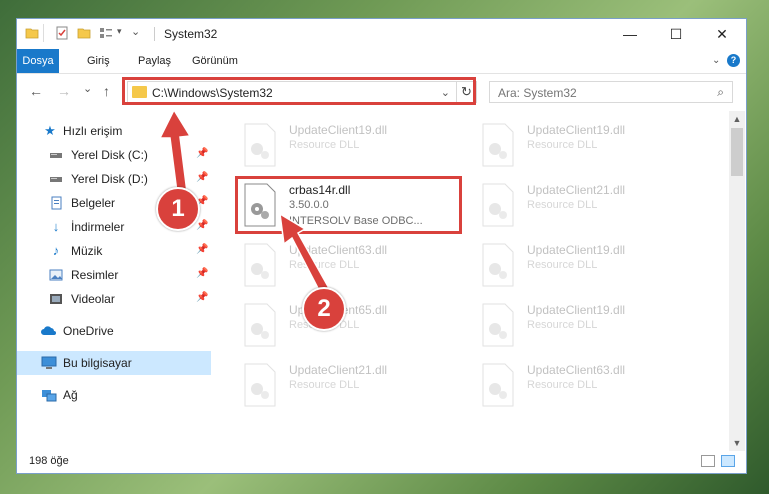 Image resolution: width=769 pixels, height=494 pixels. What do you see at coordinates (106, 33) in the screenshot?
I see `view-options-icon` at bounding box center [106, 33].